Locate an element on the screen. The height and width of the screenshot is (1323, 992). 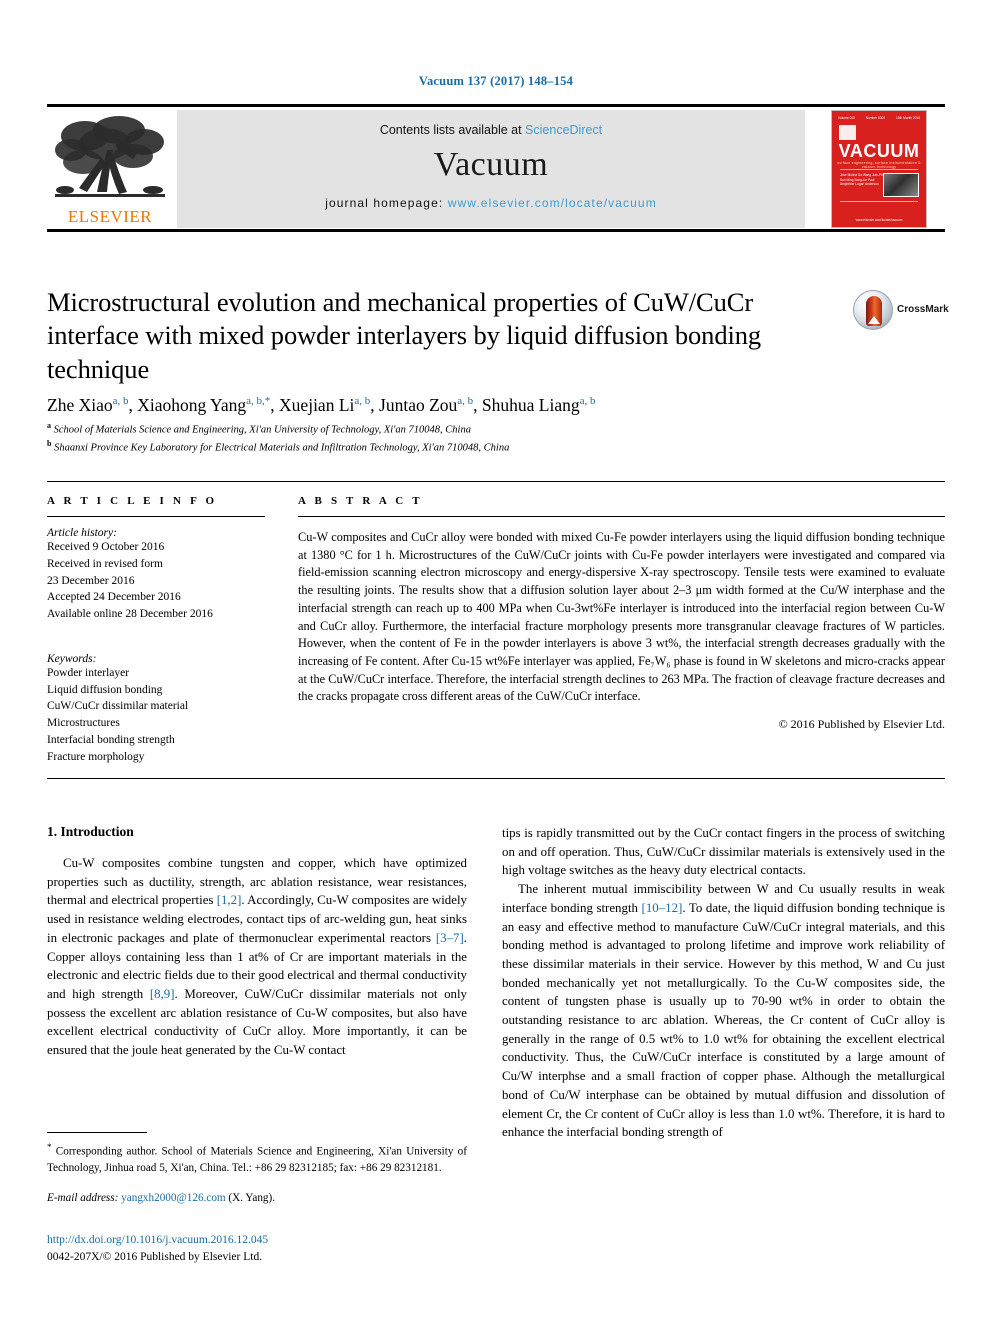
elsevier-wordmark: ELSEVIER is located at coordinates (110, 216).